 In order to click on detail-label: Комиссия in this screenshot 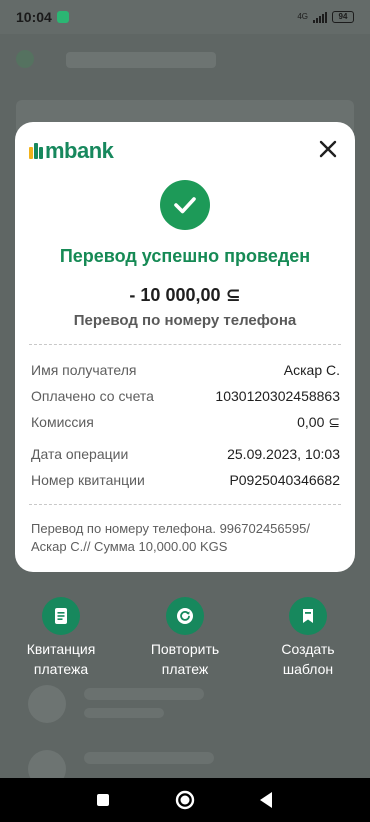, I will do `click(62, 422)`.